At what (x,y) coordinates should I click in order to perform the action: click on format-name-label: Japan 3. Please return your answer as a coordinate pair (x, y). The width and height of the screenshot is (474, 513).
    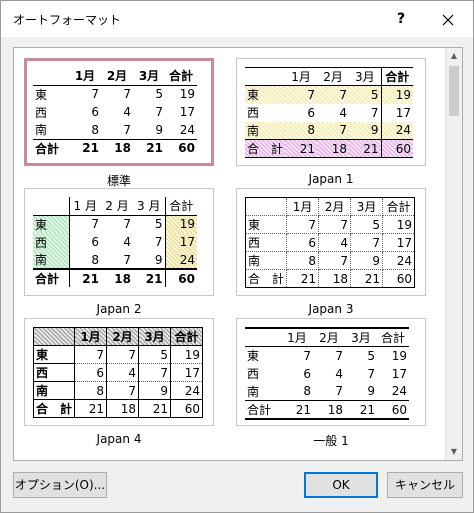
    Looking at the image, I should click on (331, 309).